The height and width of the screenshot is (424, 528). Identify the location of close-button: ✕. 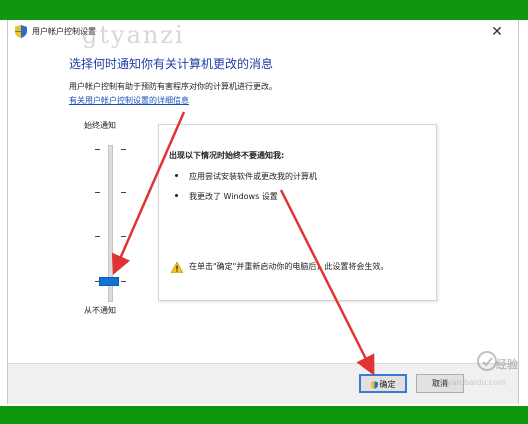
(497, 32).